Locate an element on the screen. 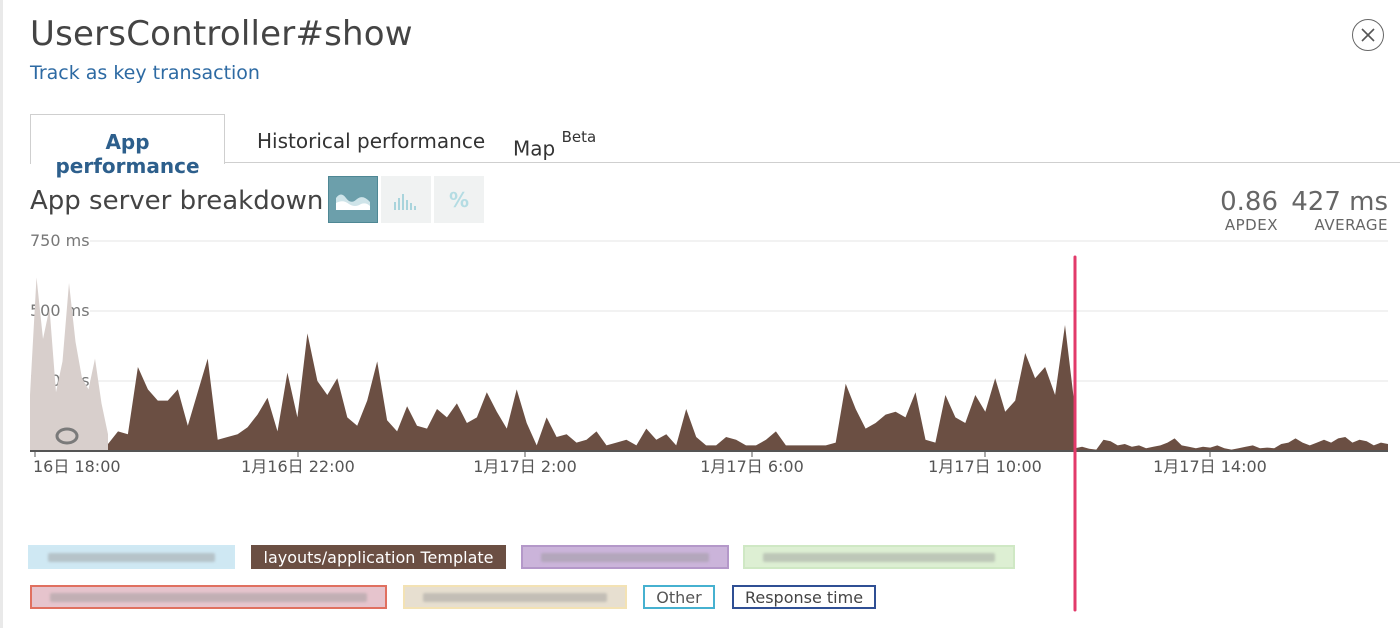 This screenshot has height=628, width=1400. series-area-layouts-template is located at coordinates (591, 388).